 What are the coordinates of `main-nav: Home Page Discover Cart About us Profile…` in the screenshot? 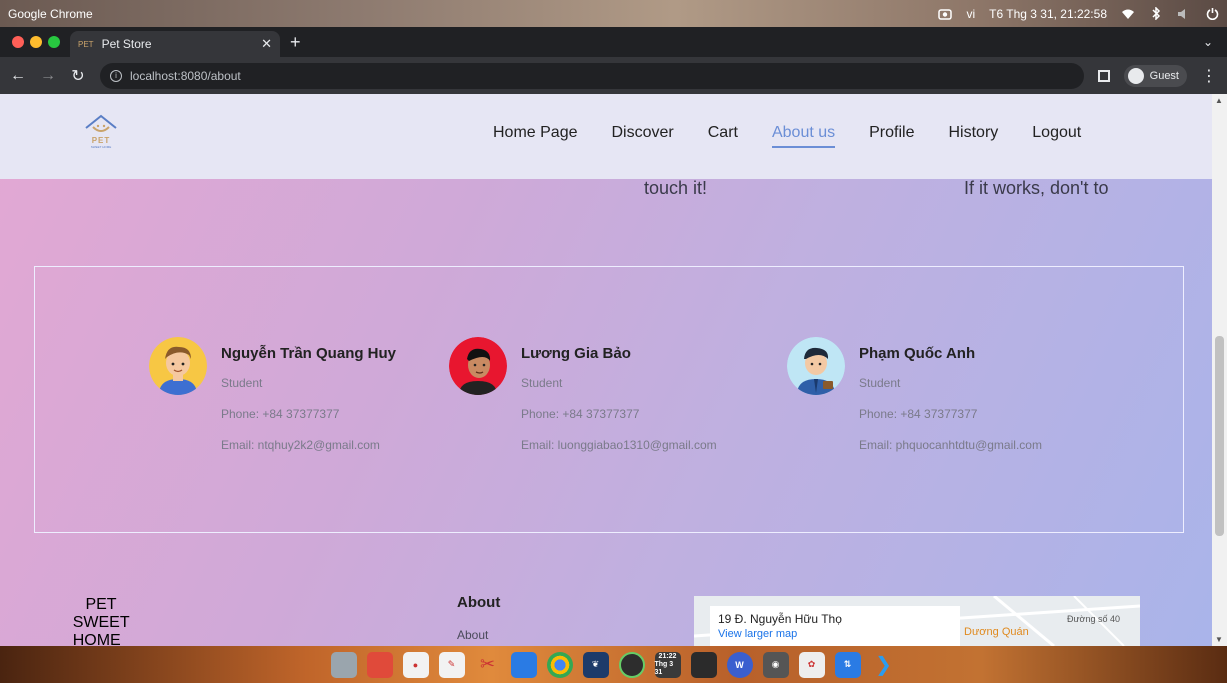 It's located at (787, 136).